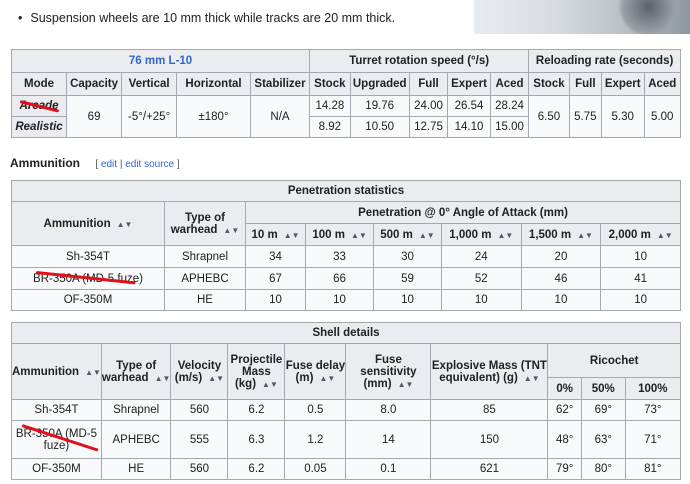 This screenshot has height=484, width=690. Describe the element at coordinates (264, 234) in the screenshot. I see `pen-dist-label: 10 m` at that location.